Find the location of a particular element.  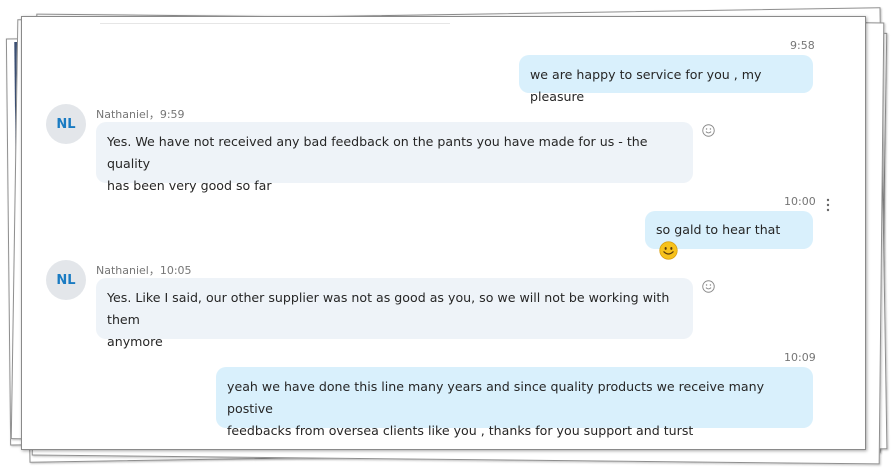

sender-name-time: Nathaniel，10:05 is located at coordinates (144, 270).